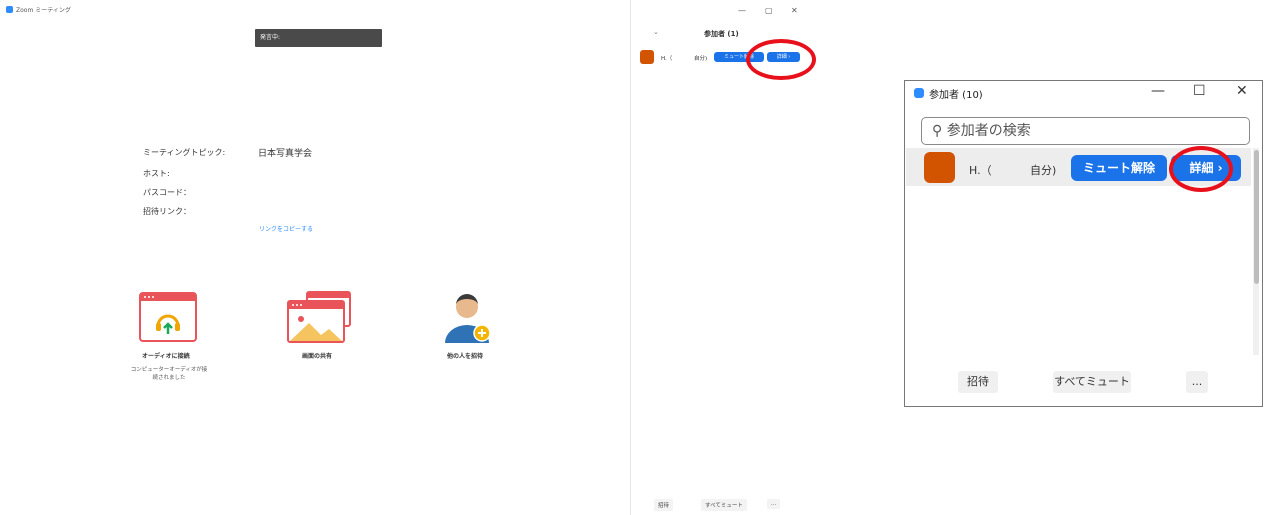 The image size is (1270, 515). What do you see at coordinates (781, 59) in the screenshot?
I see `highlight-circle` at bounding box center [781, 59].